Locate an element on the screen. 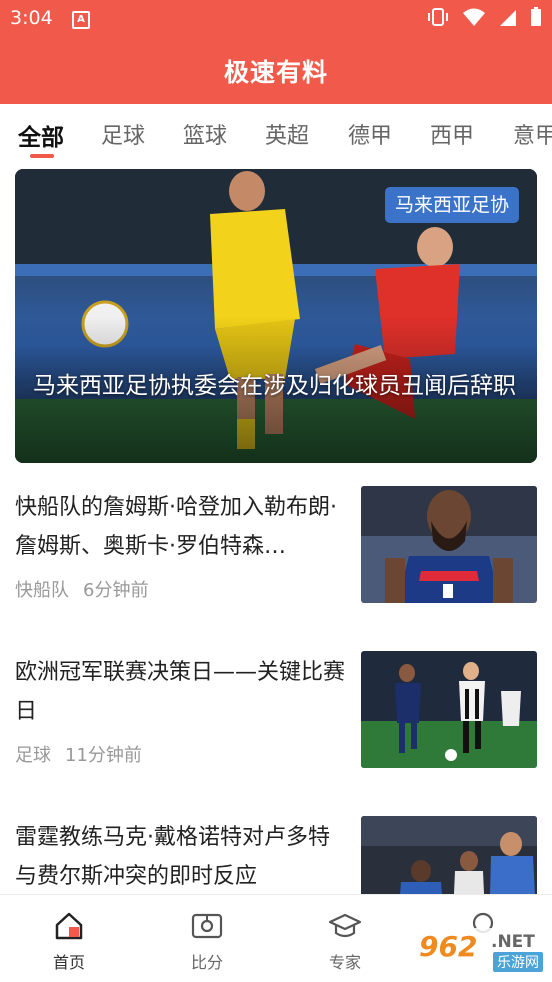  tab-football: 足球 is located at coordinates (123, 134).